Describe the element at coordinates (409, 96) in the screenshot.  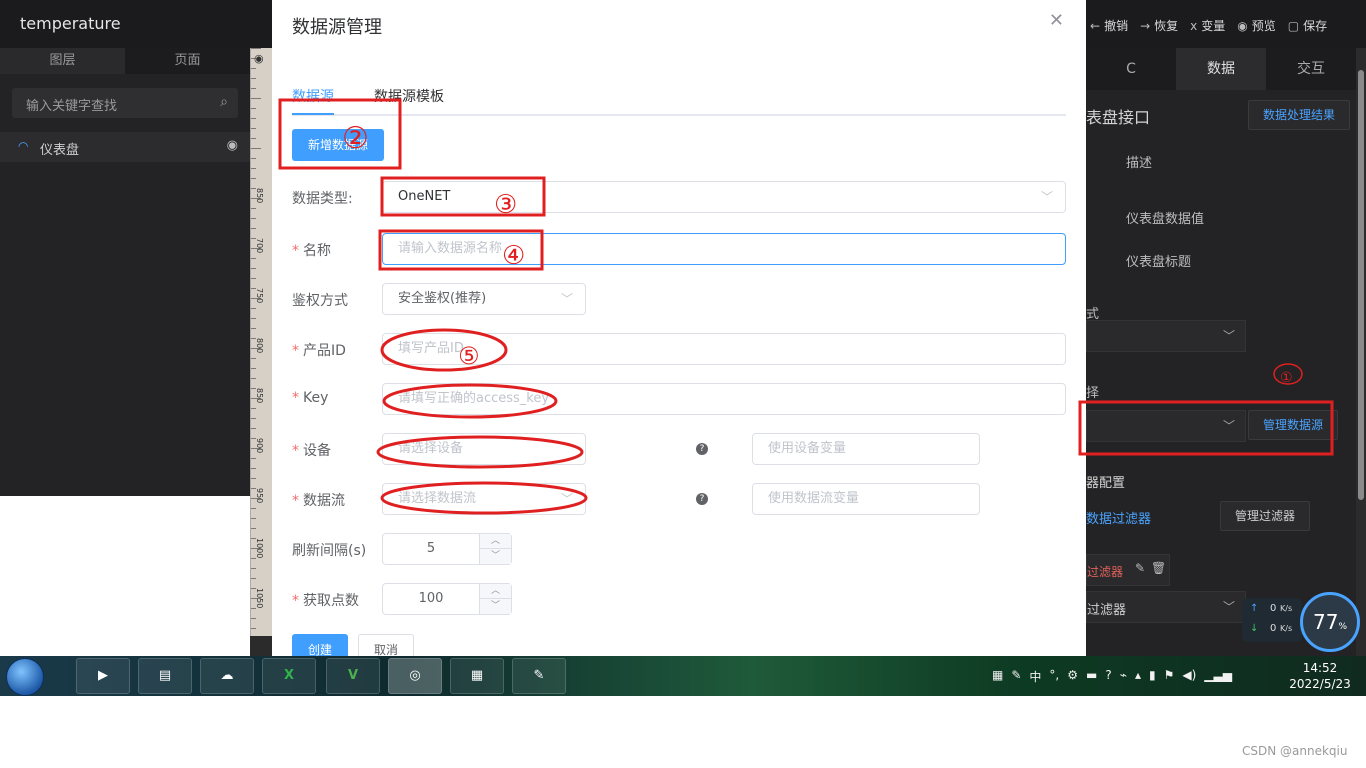
I see `tab-datasource-template: 数据源模板` at that location.